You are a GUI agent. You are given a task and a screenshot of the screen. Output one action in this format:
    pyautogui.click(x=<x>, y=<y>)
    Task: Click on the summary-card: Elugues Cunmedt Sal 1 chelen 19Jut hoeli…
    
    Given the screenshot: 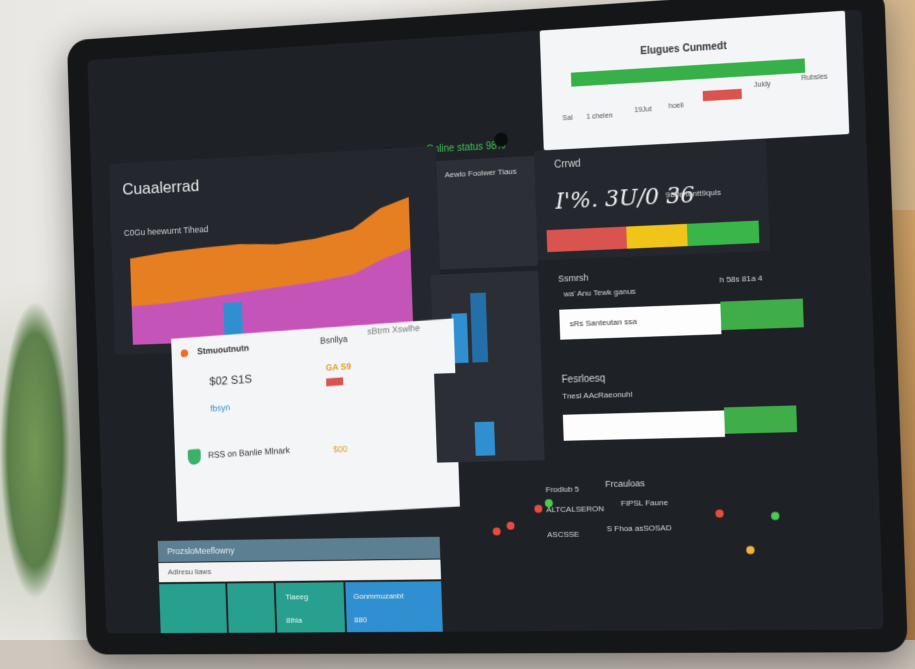 What is the action you would take?
    pyautogui.click(x=694, y=80)
    